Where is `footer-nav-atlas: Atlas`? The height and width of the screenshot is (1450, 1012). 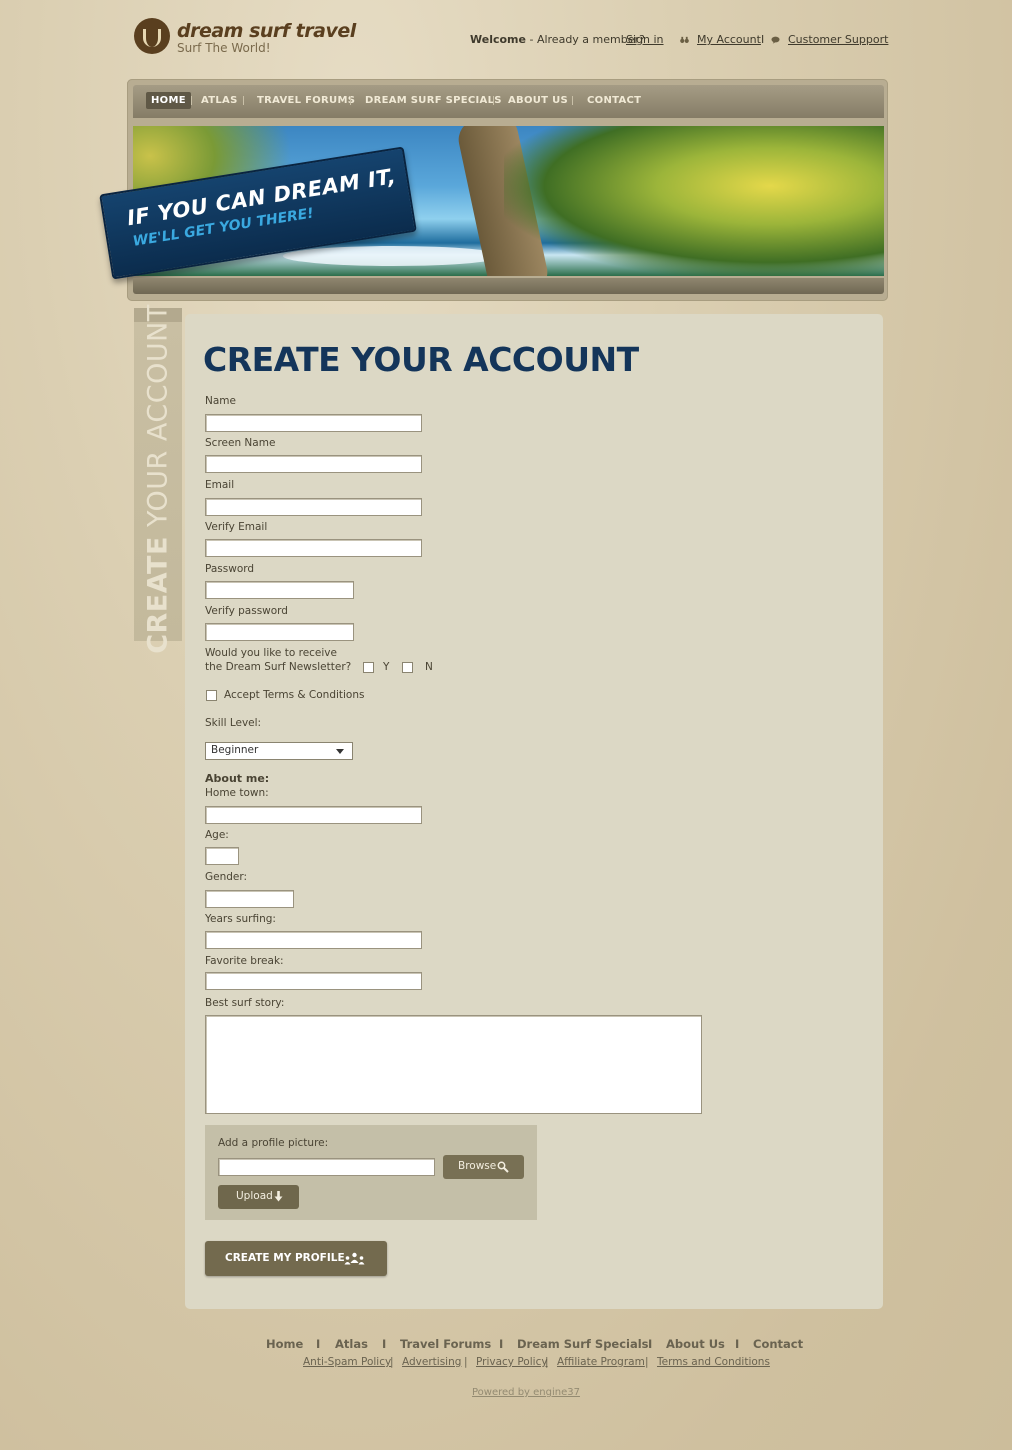 footer-nav-atlas: Atlas is located at coordinates (351, 1344).